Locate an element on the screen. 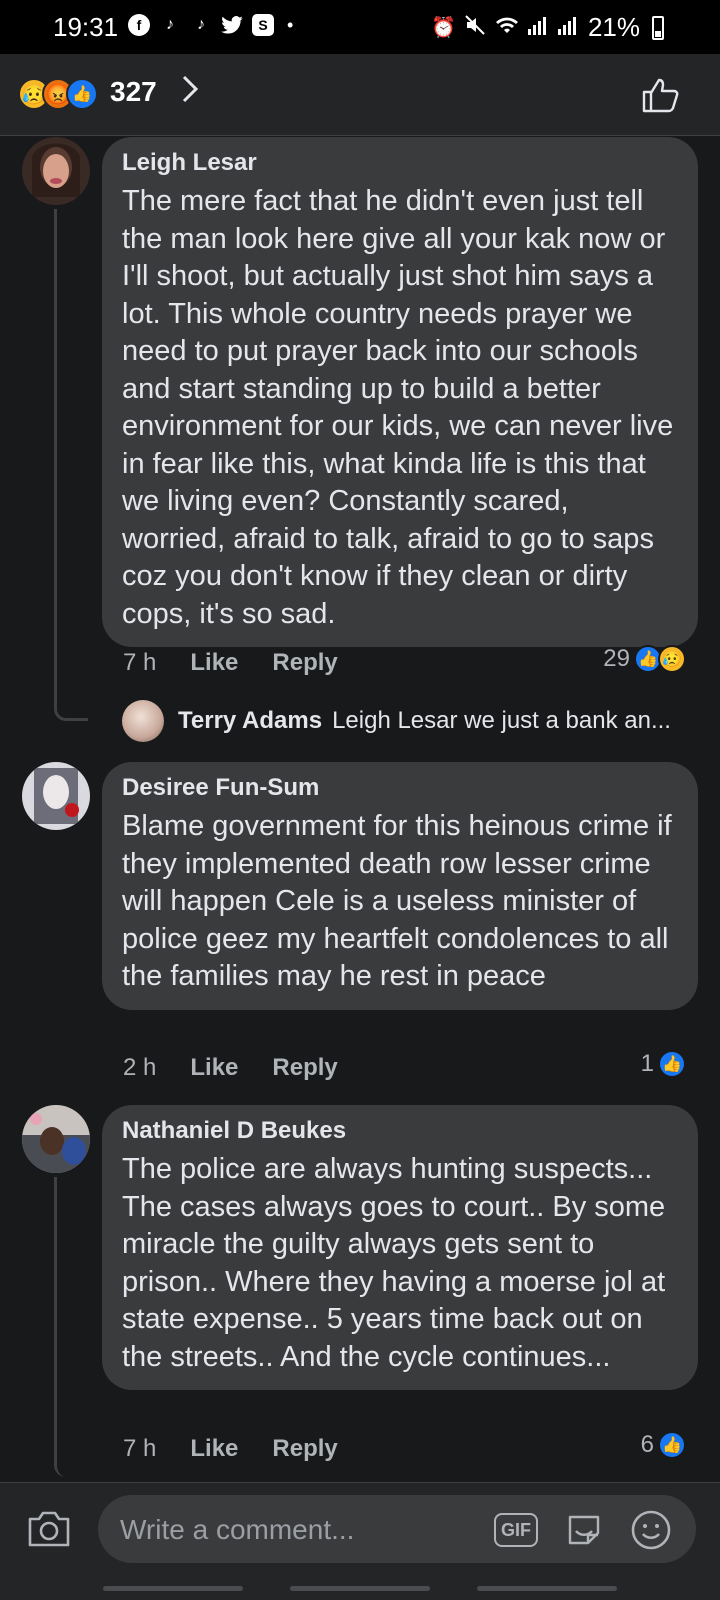 This screenshot has width=720, height=1600. smiley-icon is located at coordinates (651, 1530).